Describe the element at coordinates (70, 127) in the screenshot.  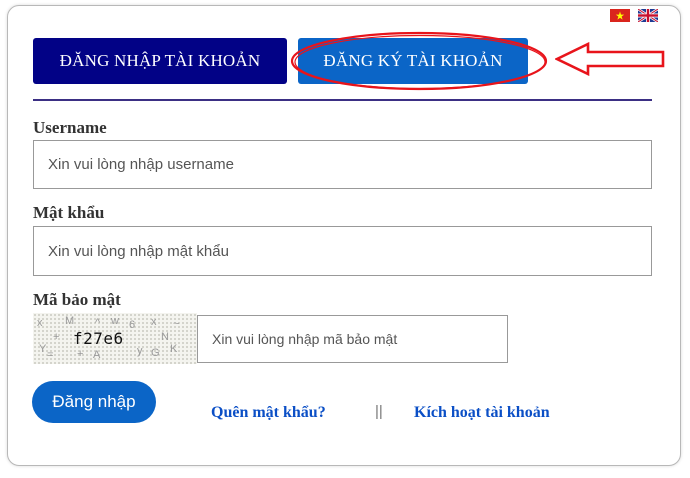
I see `username-label: Username` at that location.